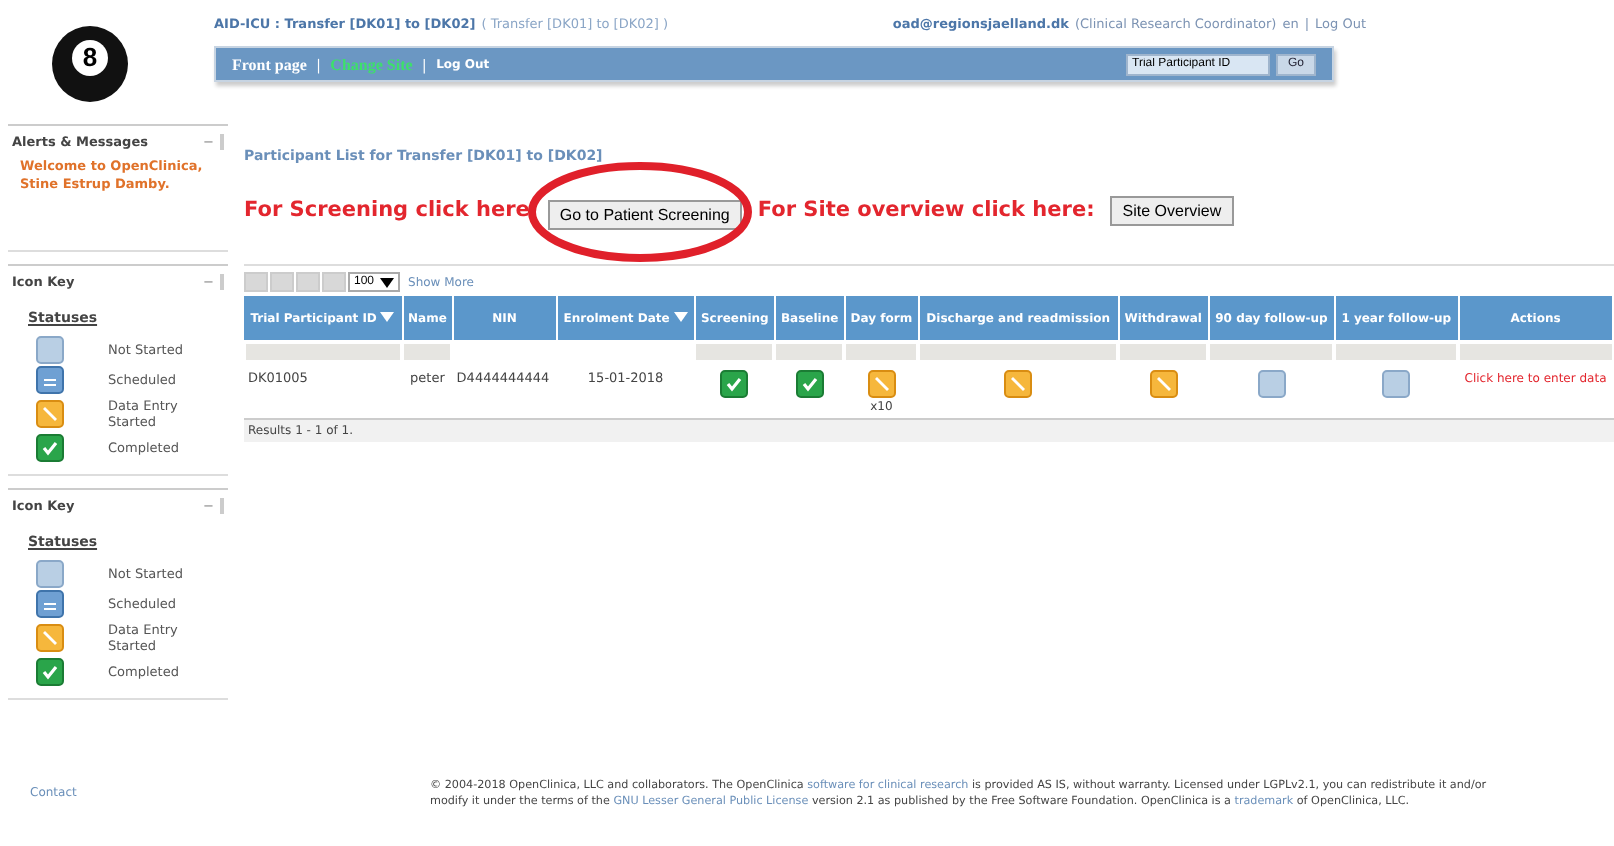  What do you see at coordinates (387, 210) in the screenshot?
I see `screening-prompt: For Screening click here` at bounding box center [387, 210].